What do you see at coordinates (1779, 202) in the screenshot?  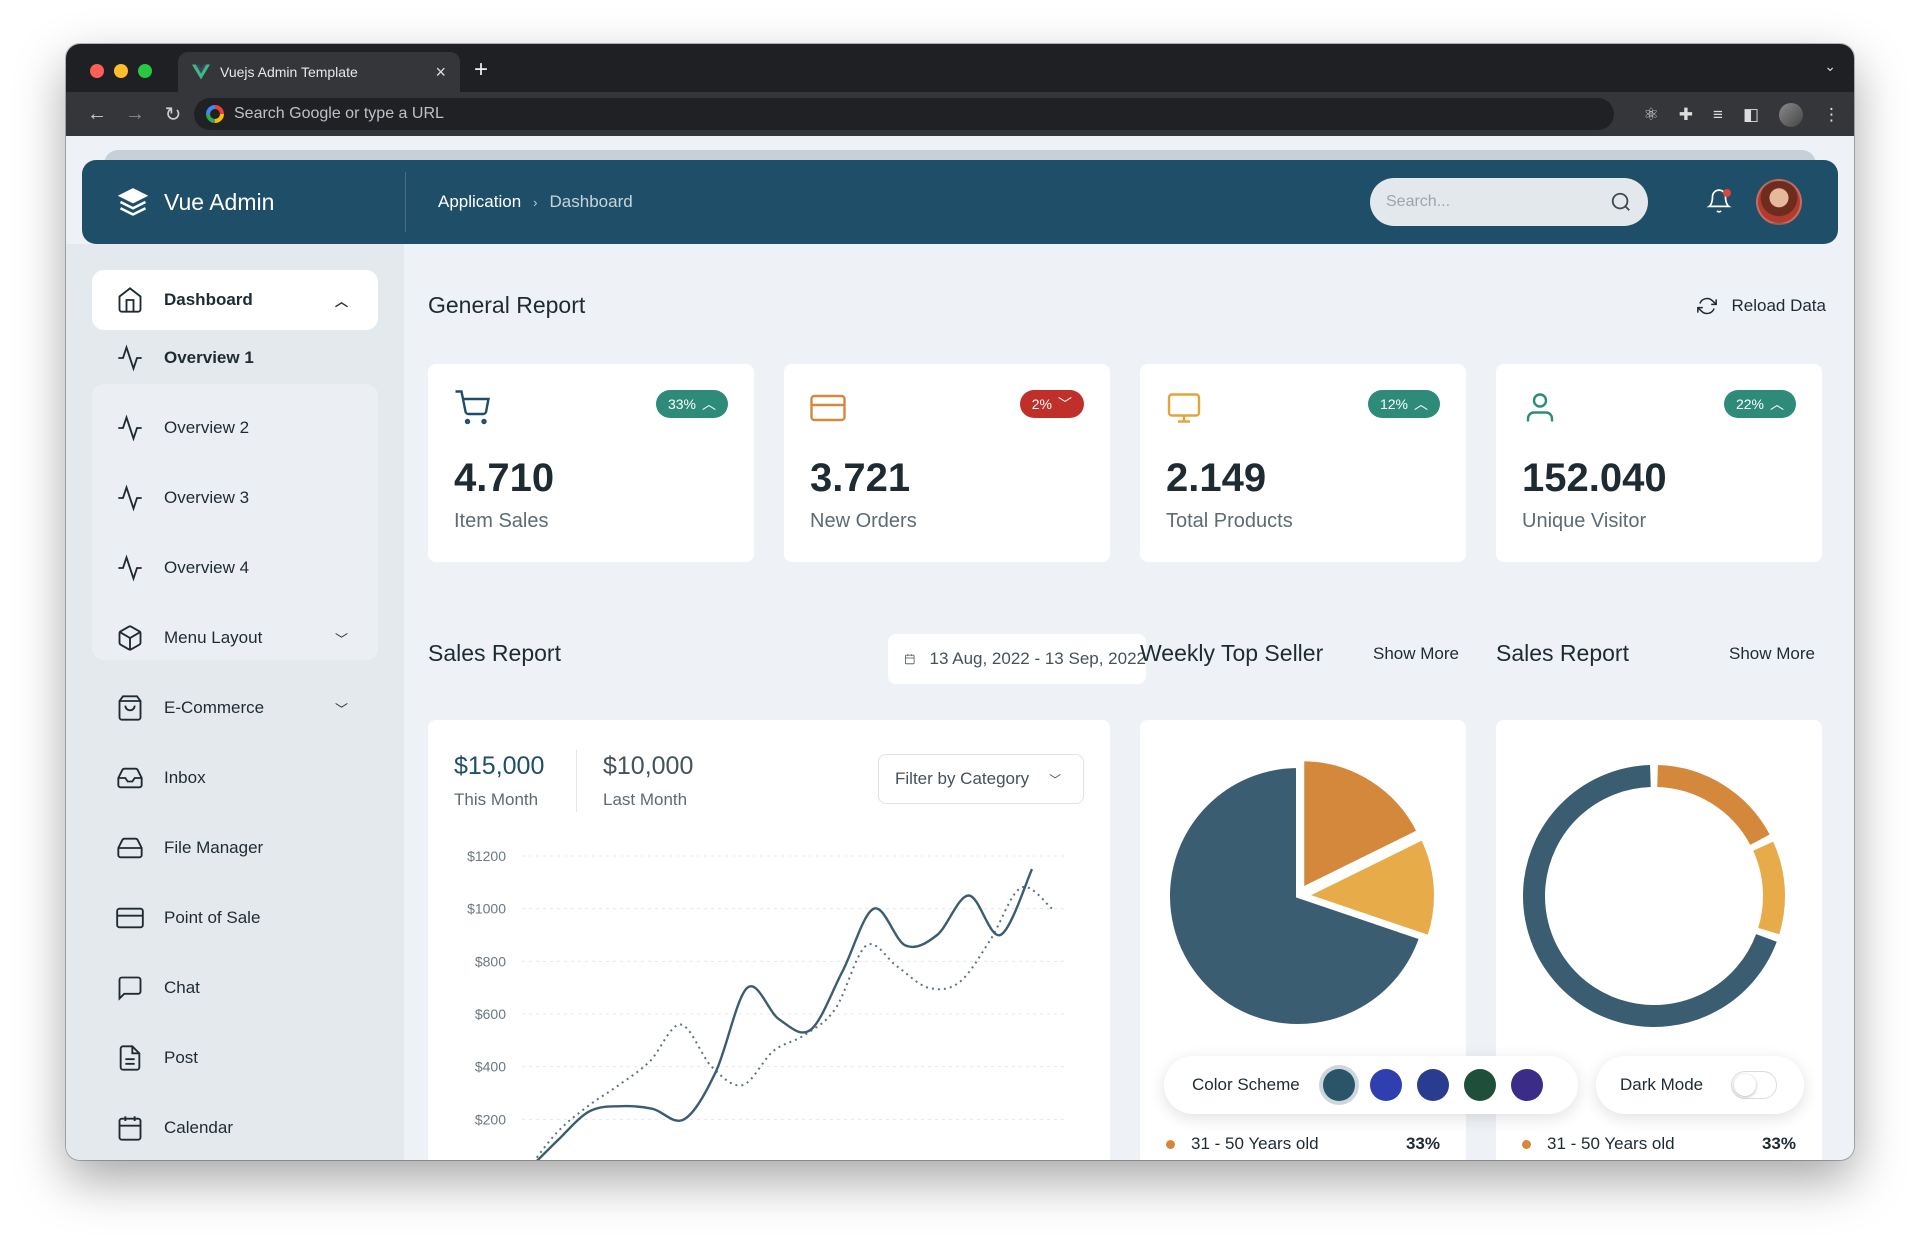 I see `user-avatar` at bounding box center [1779, 202].